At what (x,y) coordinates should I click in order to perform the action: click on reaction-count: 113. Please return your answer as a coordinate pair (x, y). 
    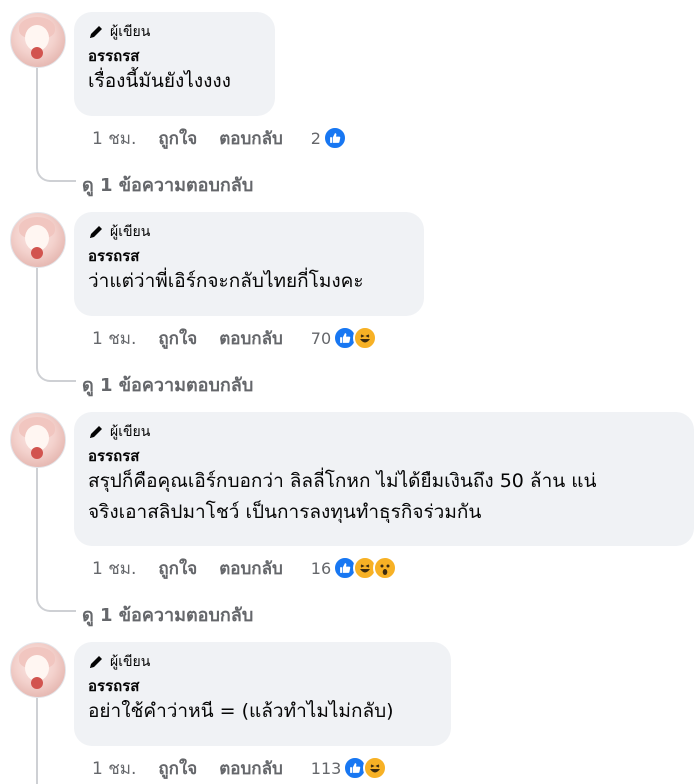
    Looking at the image, I should click on (326, 768).